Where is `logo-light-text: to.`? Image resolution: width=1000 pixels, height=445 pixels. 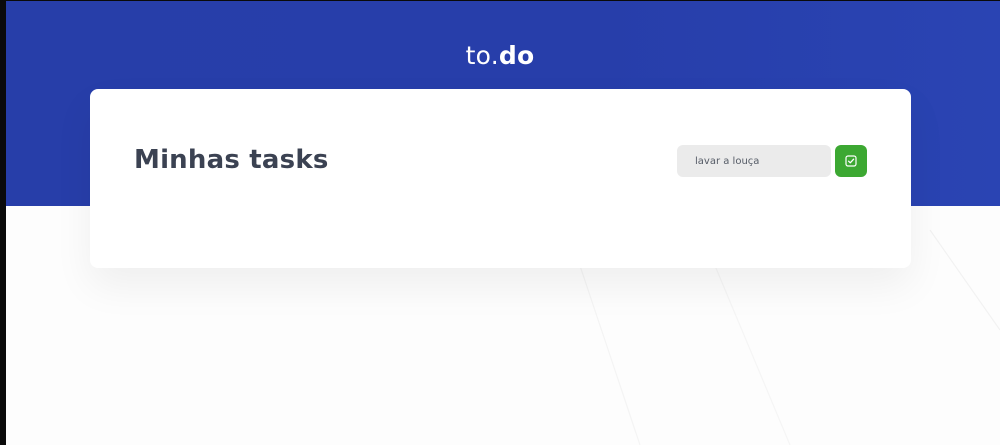 logo-light-text: to. is located at coordinates (482, 55).